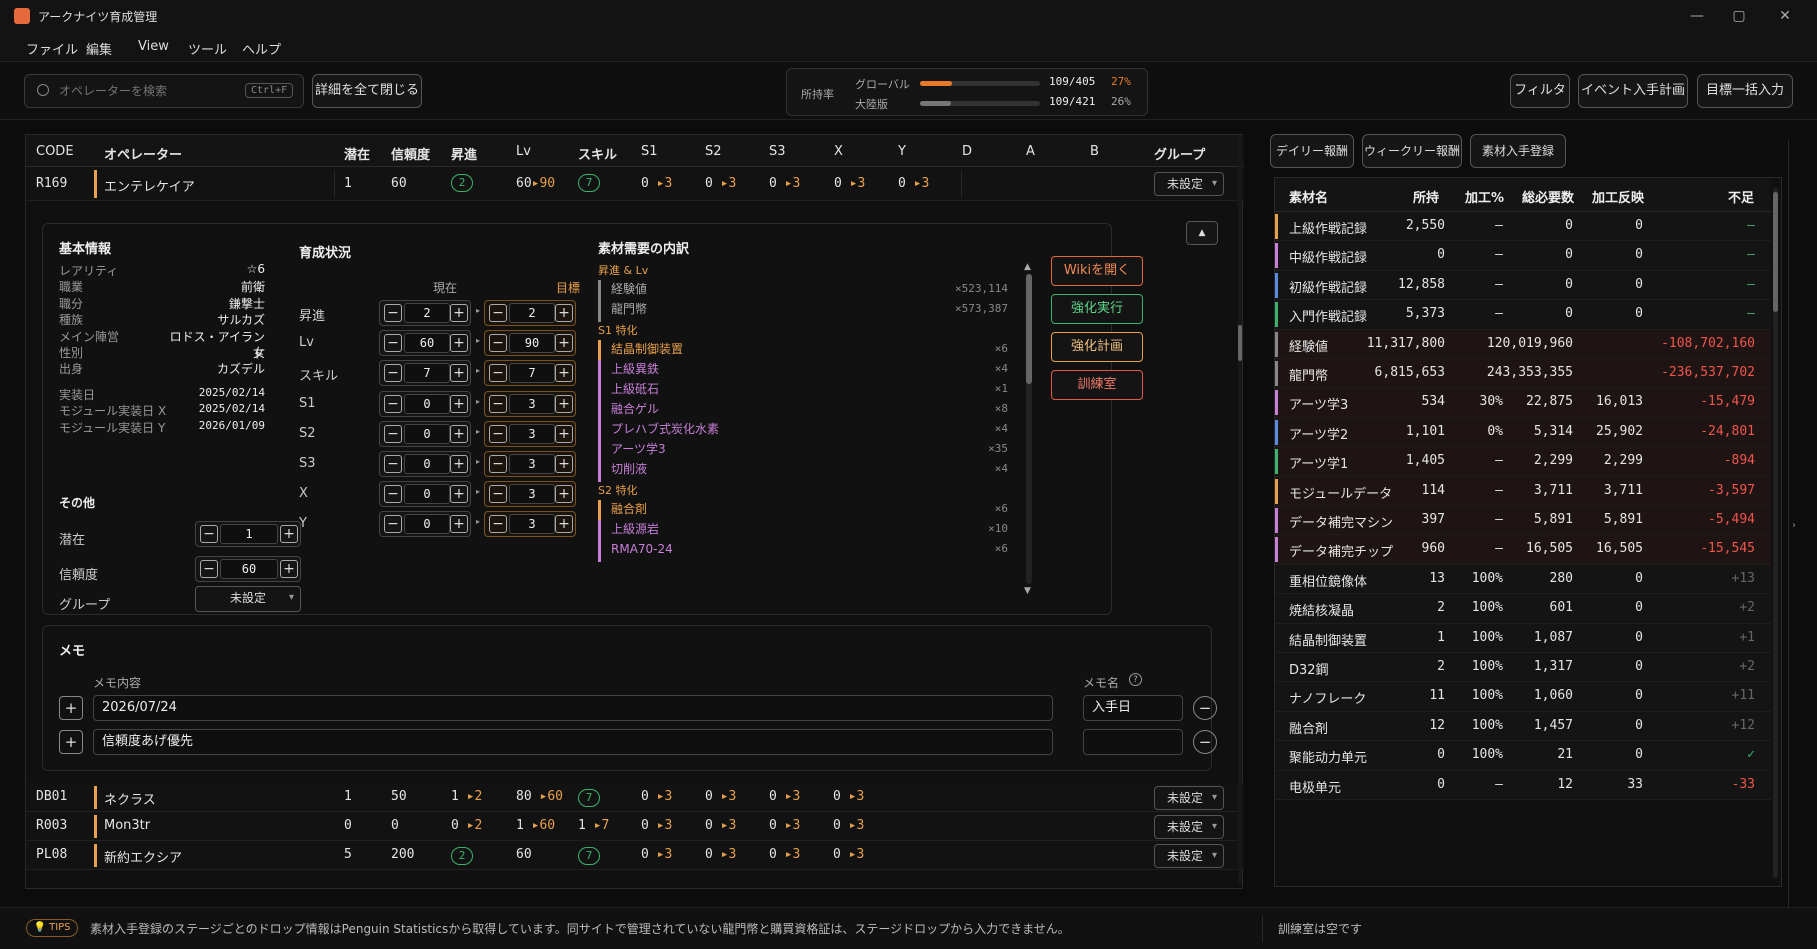  What do you see at coordinates (1523, 344) in the screenshot?
I see `material-row: 経験値 11,317,800 120,019,960 -108,702,160` at bounding box center [1523, 344].